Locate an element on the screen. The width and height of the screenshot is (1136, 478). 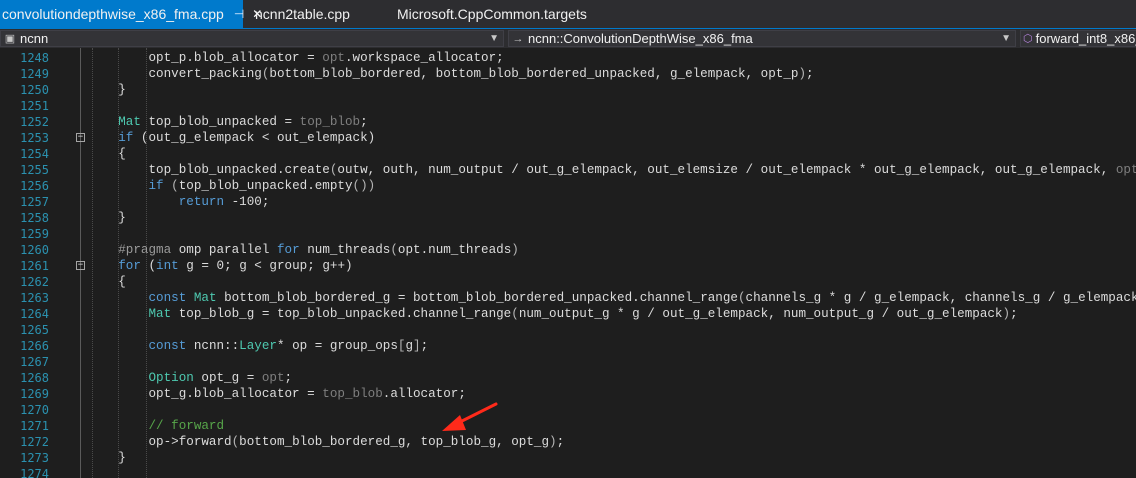
project-dropdown: ▣ ncnn ▼ is located at coordinates (252, 38).